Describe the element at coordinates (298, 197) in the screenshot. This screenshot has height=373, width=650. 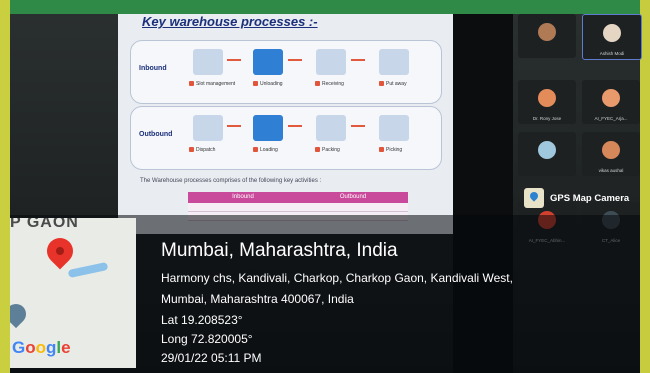
I see `table-header: Inbound Outbound` at that location.